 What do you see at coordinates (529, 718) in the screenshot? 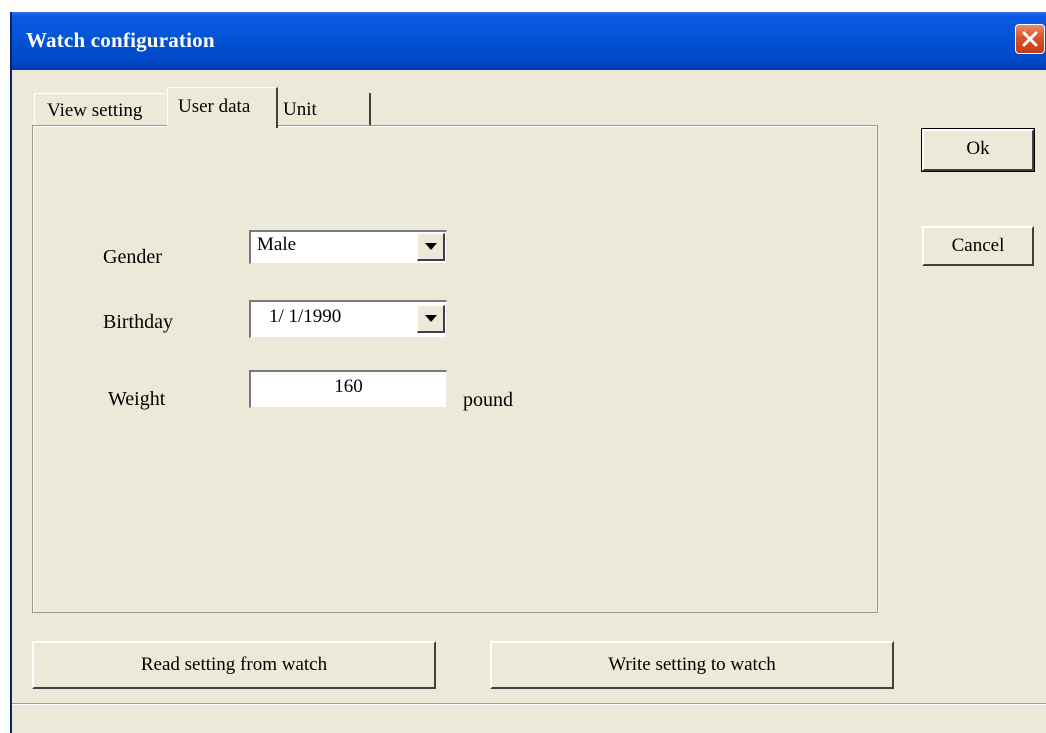
I see `status-bar` at bounding box center [529, 718].